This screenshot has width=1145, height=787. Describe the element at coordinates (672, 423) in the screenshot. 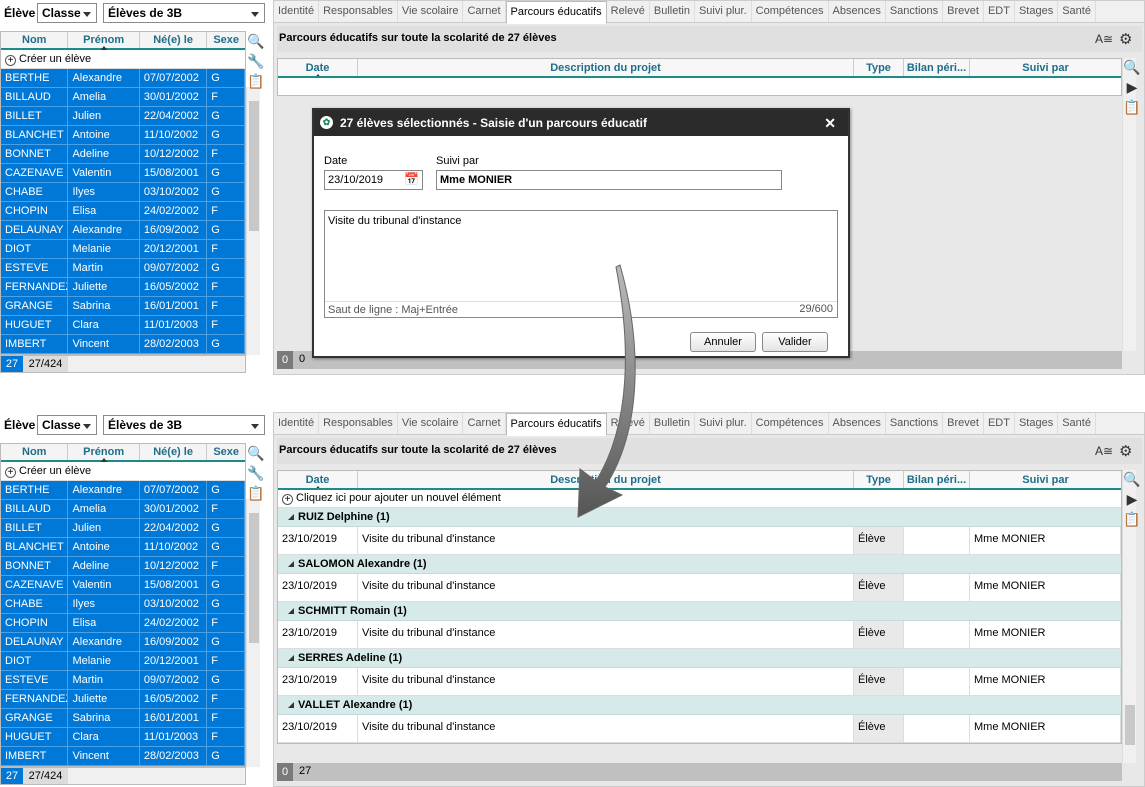

I see `tab-bulletin: Bulletin` at that location.